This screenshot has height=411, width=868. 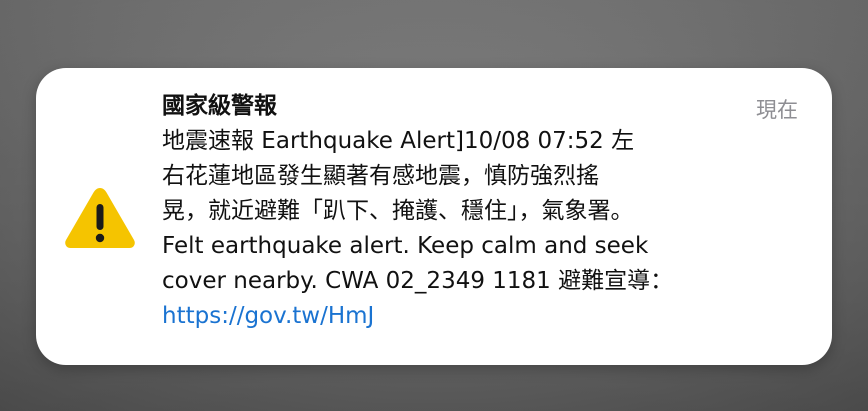 I want to click on warning-triangle-icon, so click(x=100, y=218).